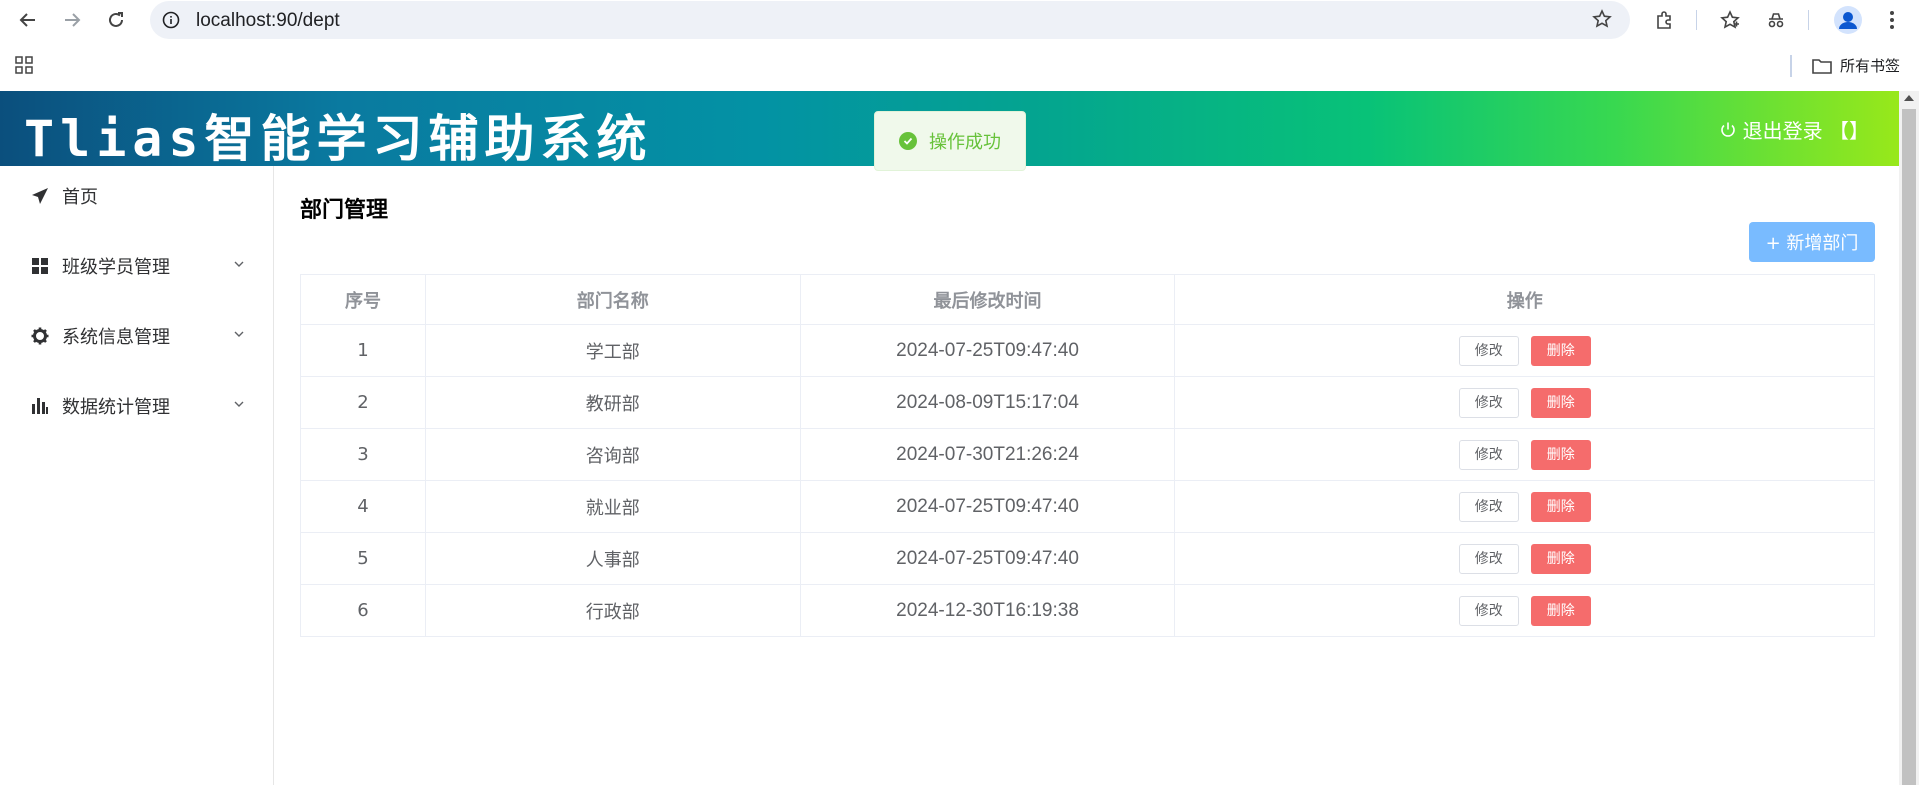  I want to click on site-info-icon, so click(171, 20).